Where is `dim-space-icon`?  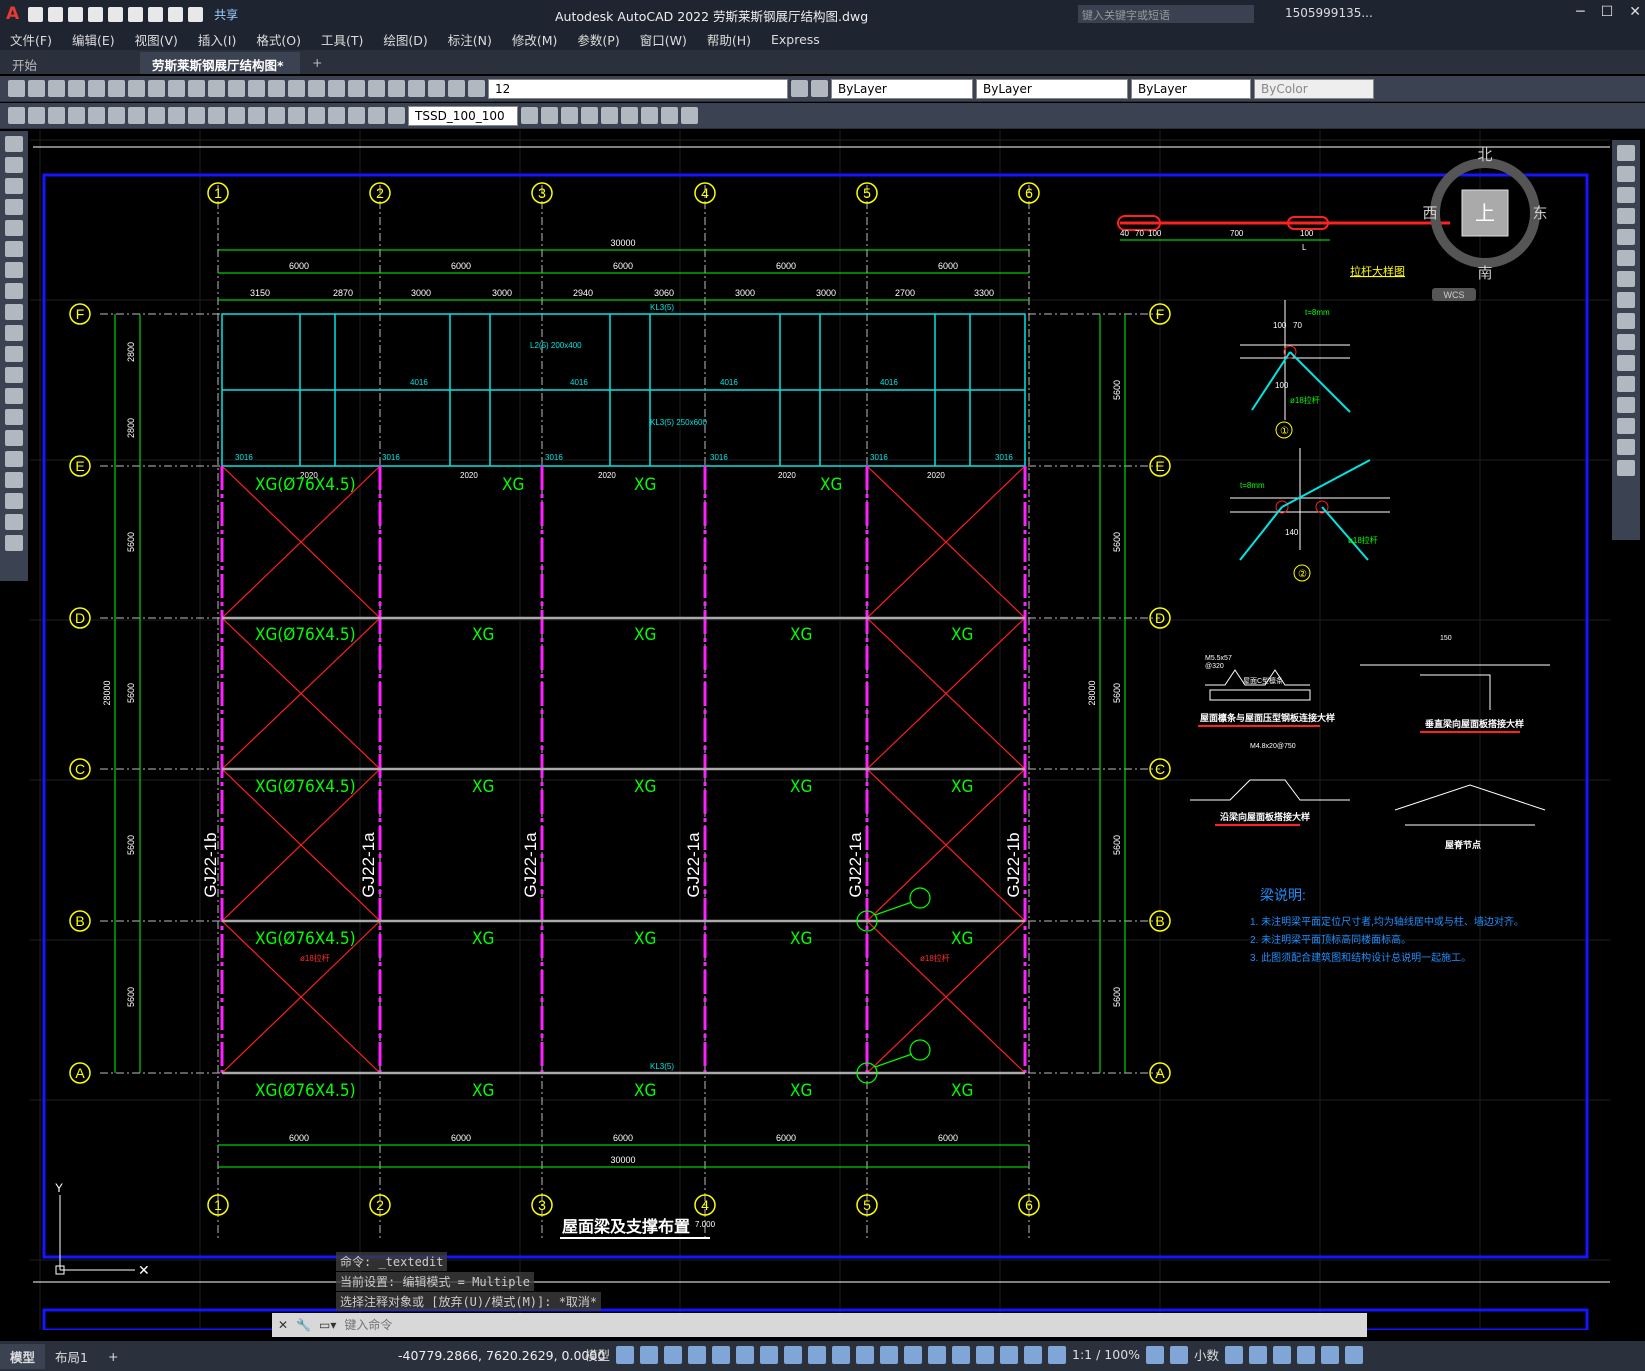
dim-space-icon is located at coordinates (236, 115).